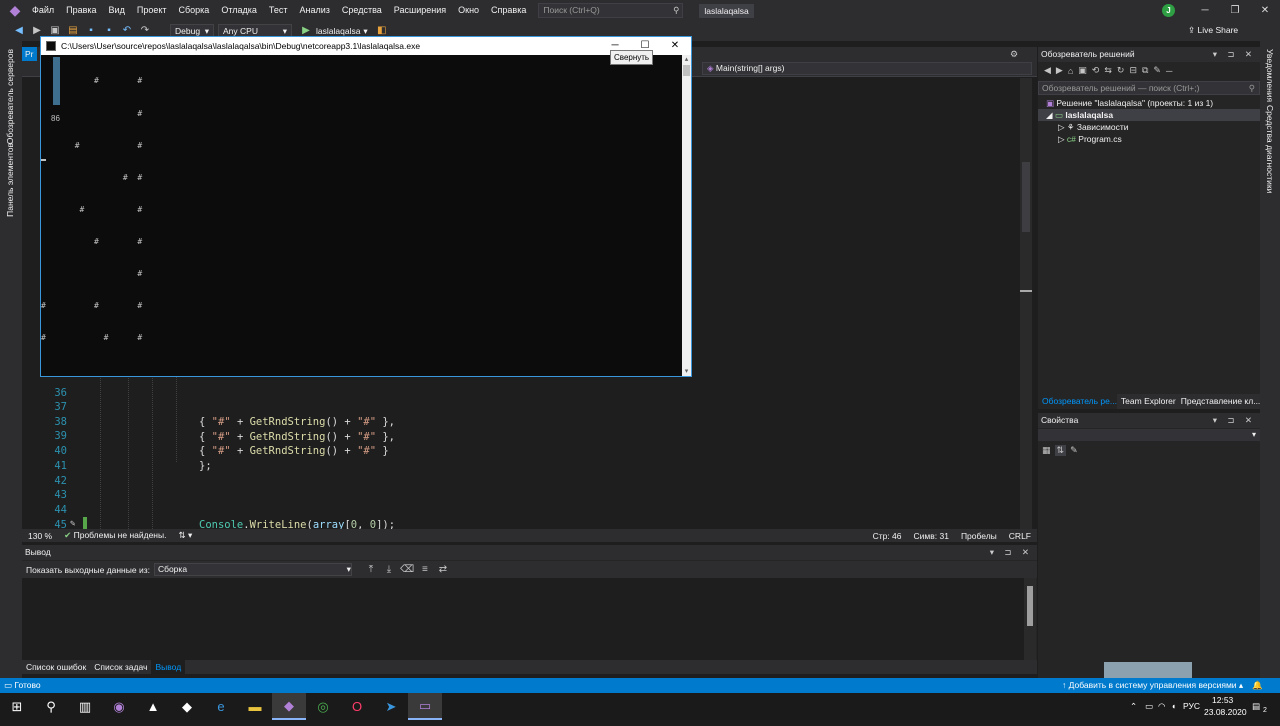 Image resolution: width=1280 pixels, height=726 pixels. Describe the element at coordinates (407, 570) in the screenshot. I see `clear-all-icon: ⌫` at that location.